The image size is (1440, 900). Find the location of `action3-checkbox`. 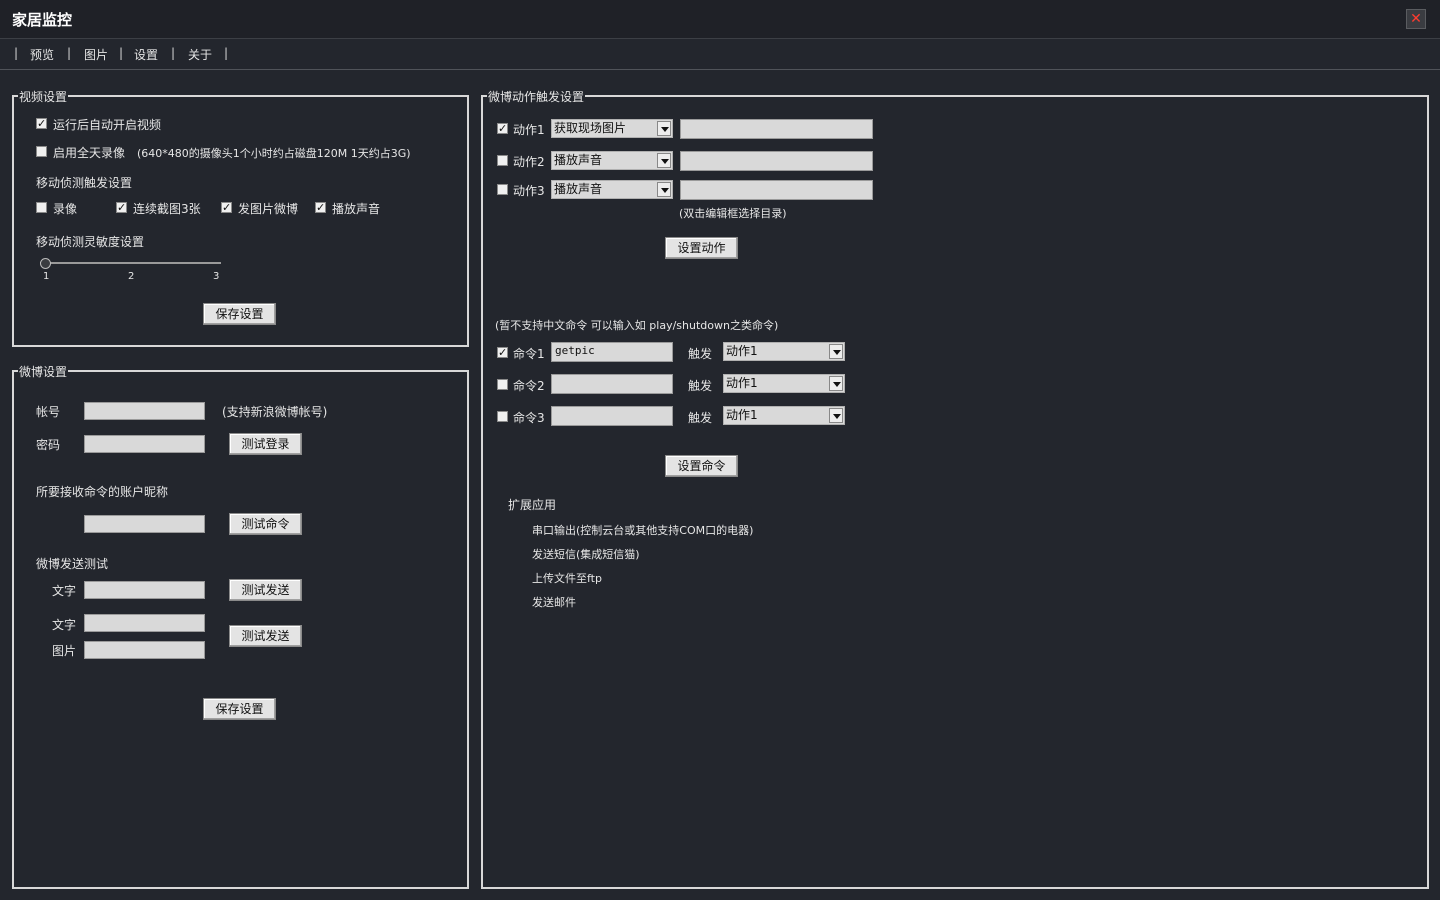

action3-checkbox is located at coordinates (502, 189).